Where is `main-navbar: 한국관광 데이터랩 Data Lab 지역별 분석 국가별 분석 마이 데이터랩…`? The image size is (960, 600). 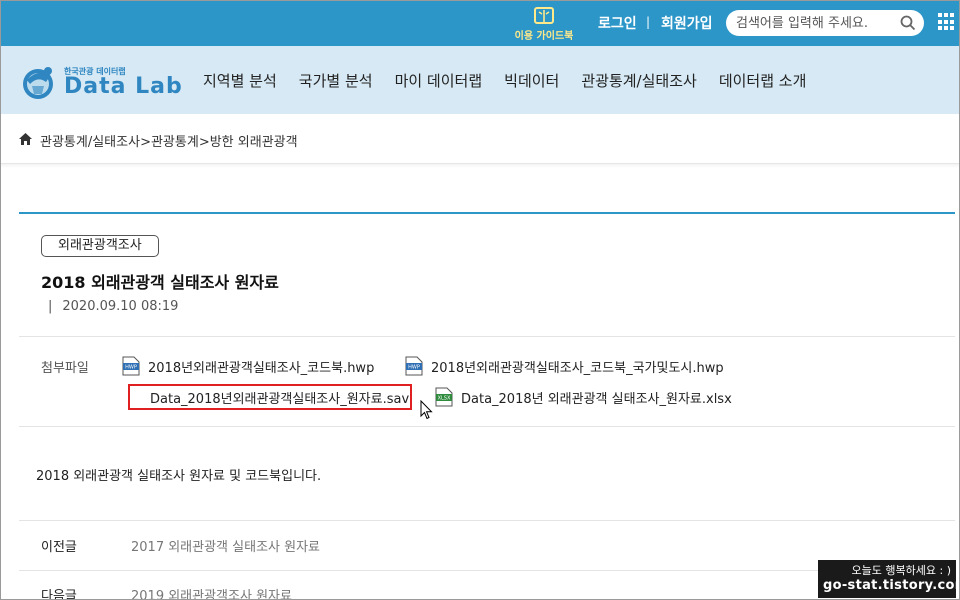
main-navbar: 한국관광 데이터랩 Data Lab 지역별 분석 국가별 분석 마이 데이터랩… is located at coordinates (480, 80).